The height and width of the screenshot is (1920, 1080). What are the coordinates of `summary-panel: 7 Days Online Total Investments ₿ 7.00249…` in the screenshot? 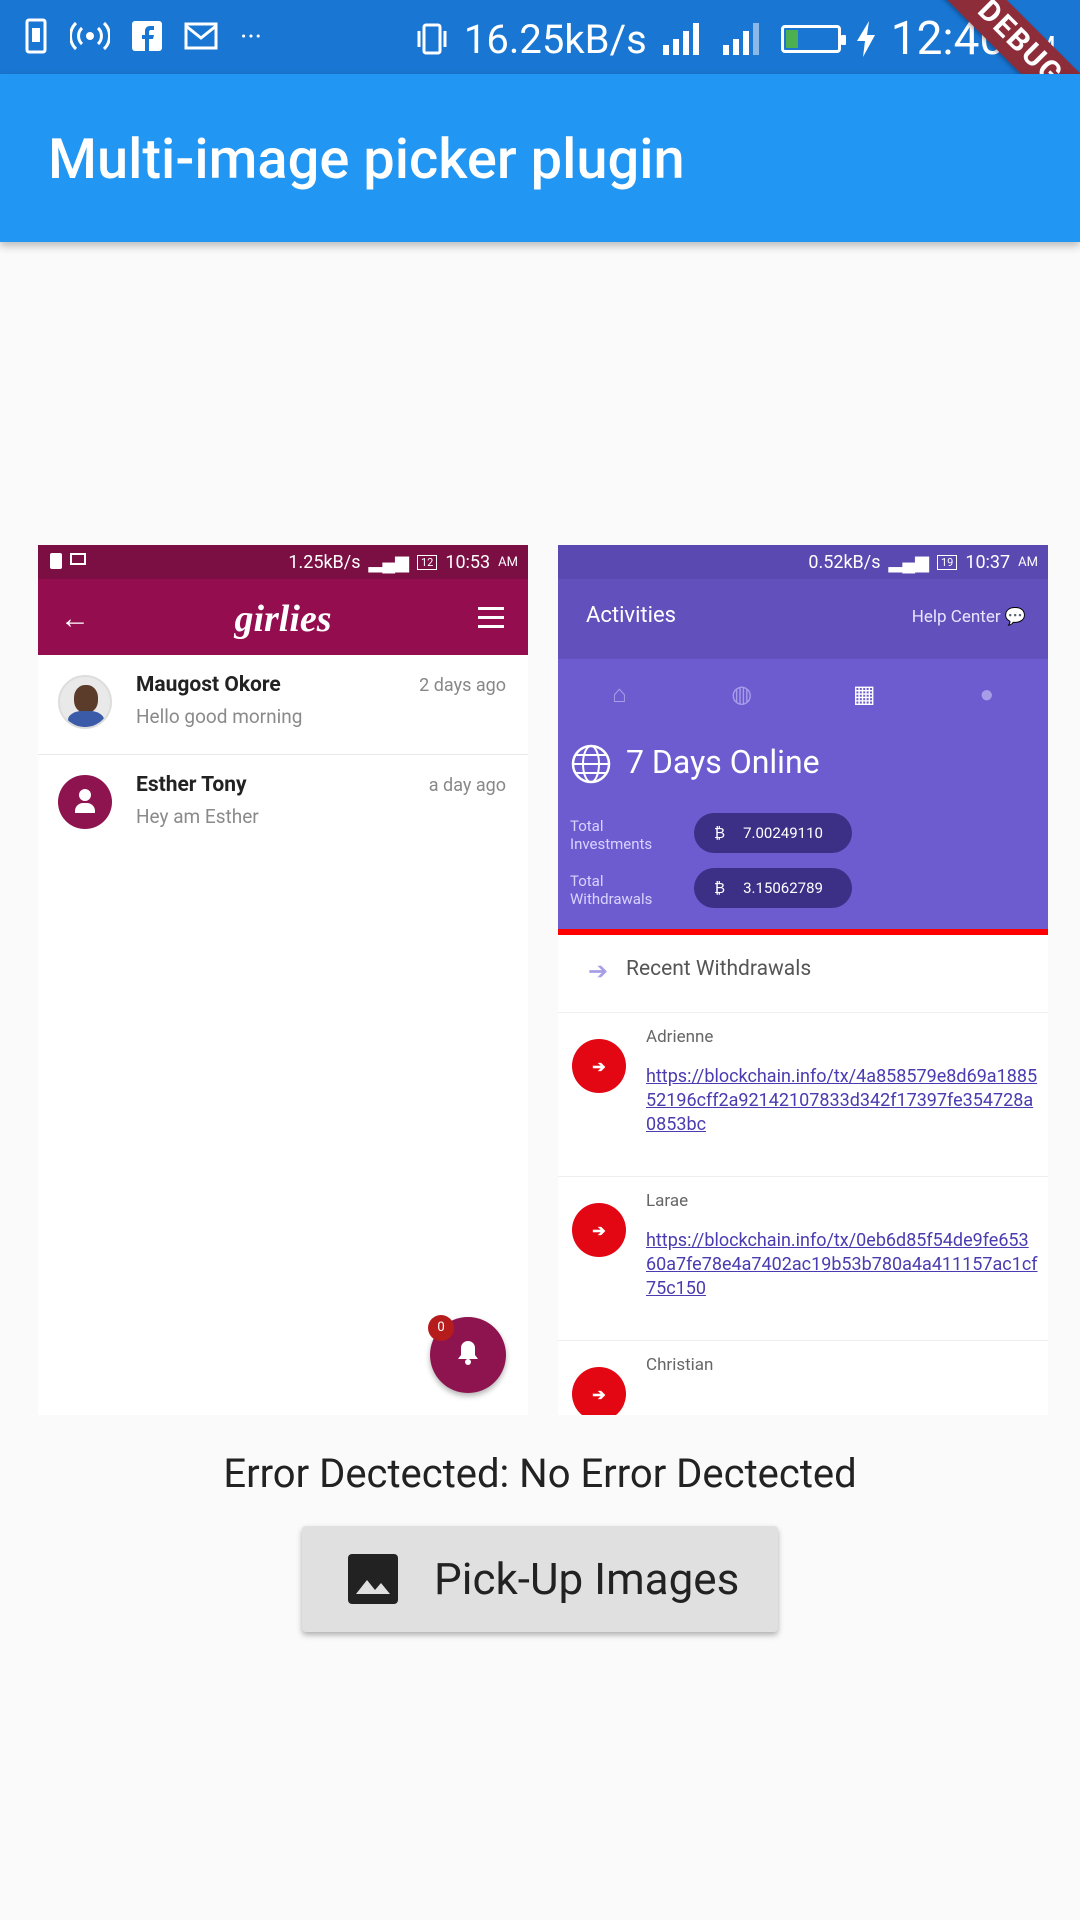 It's located at (803, 832).